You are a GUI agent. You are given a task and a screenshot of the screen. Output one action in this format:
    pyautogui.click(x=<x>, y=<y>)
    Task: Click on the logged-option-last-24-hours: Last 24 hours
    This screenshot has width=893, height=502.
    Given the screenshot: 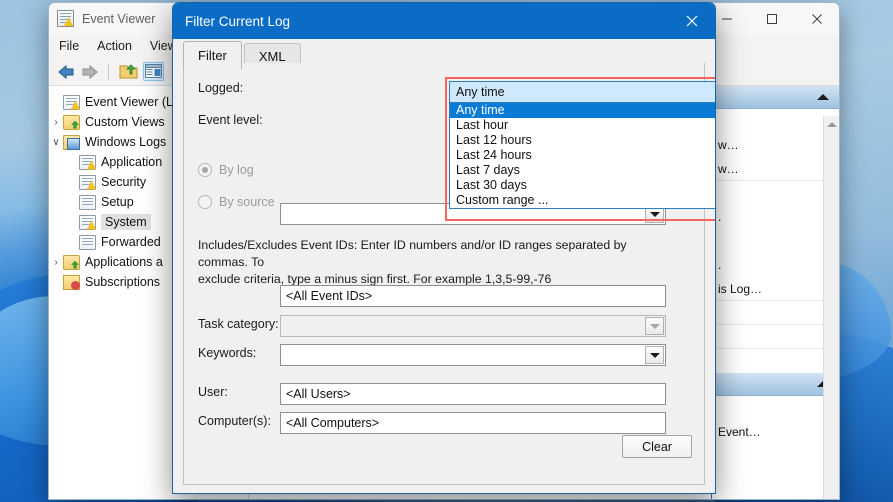 What is the action you would take?
    pyautogui.click(x=582, y=155)
    